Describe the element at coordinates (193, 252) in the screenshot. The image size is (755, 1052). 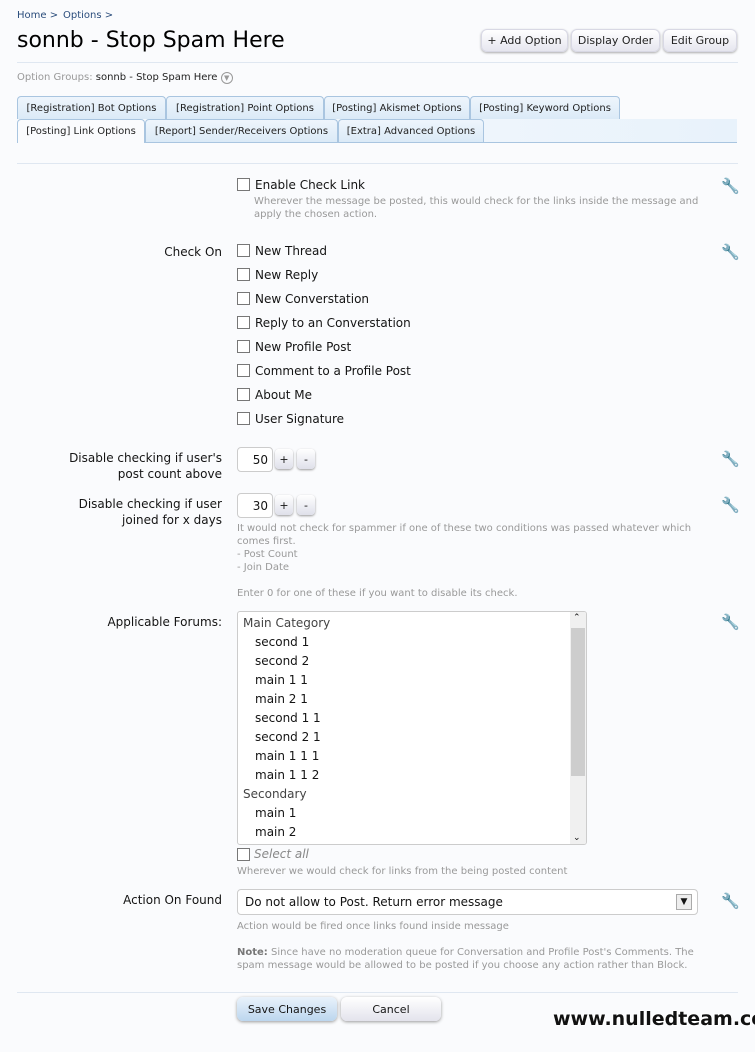
I see `check-on-label: Check On` at that location.